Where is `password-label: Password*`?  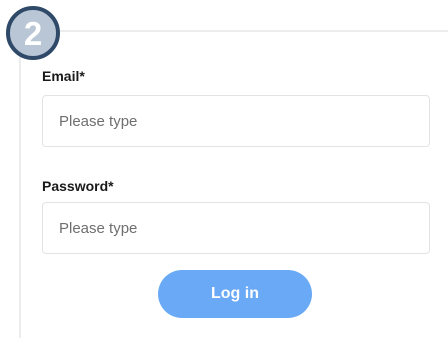 password-label: Password* is located at coordinates (78, 186).